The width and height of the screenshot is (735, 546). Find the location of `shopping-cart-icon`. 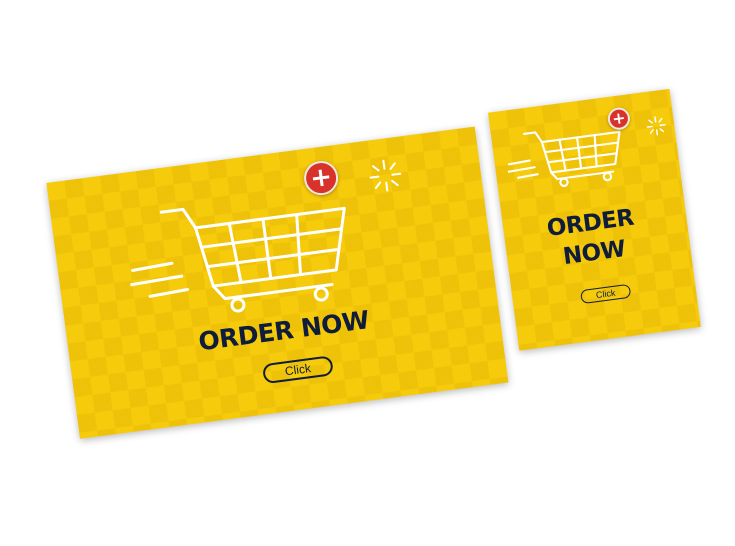

shopping-cart-icon is located at coordinates (237, 259).